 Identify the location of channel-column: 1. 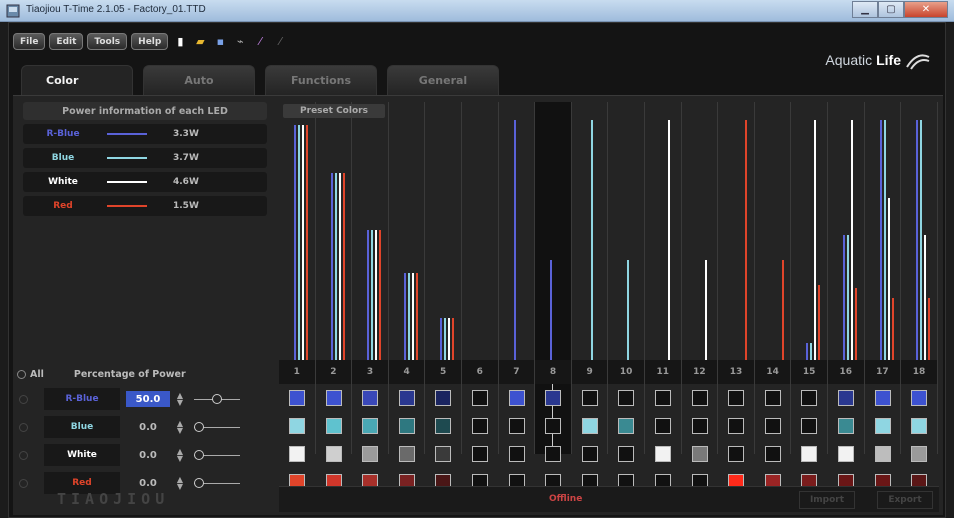
(297, 296).